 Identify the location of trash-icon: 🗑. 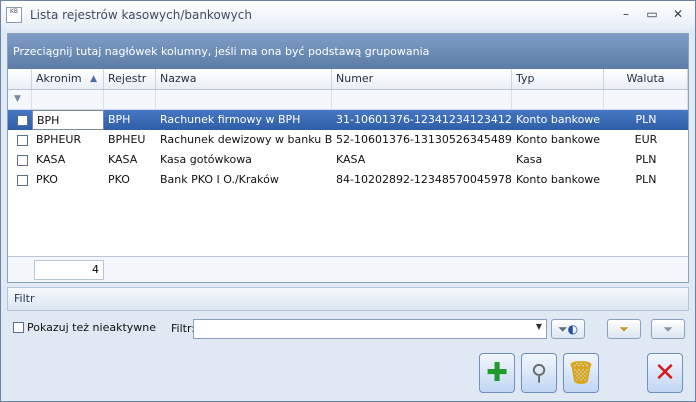
(581, 373).